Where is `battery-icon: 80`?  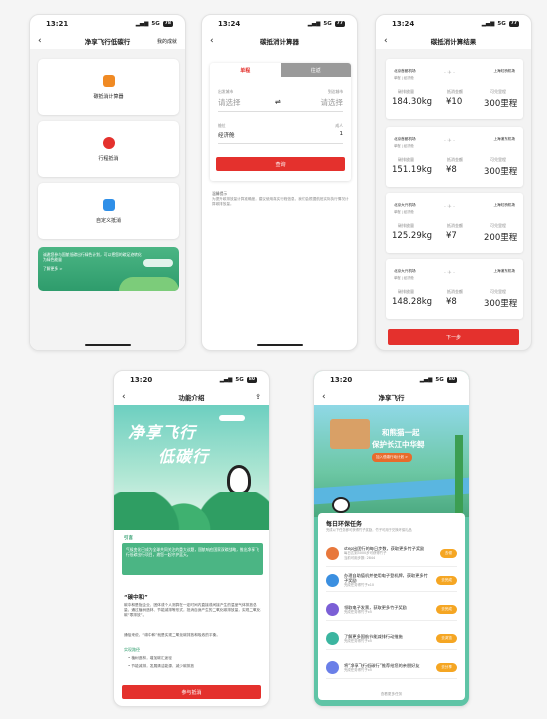
battery-icon: 80 is located at coordinates (251, 380).